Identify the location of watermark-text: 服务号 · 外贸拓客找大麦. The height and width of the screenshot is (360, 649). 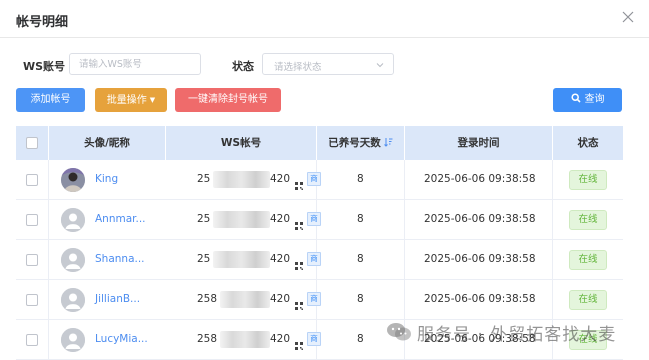
(517, 335).